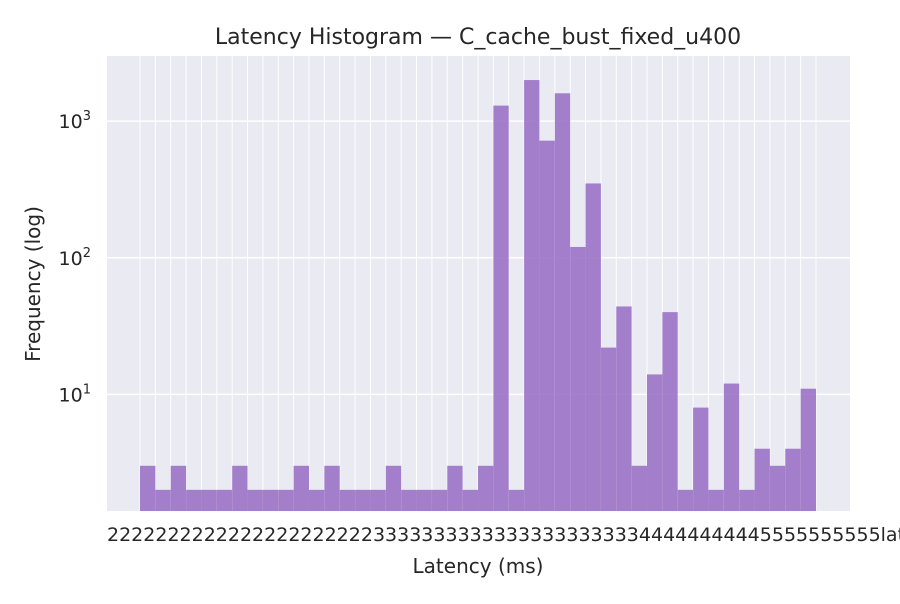 This screenshot has width=900, height=604. Describe the element at coordinates (75, 121) in the screenshot. I see `y-tick-label: 103` at that location.